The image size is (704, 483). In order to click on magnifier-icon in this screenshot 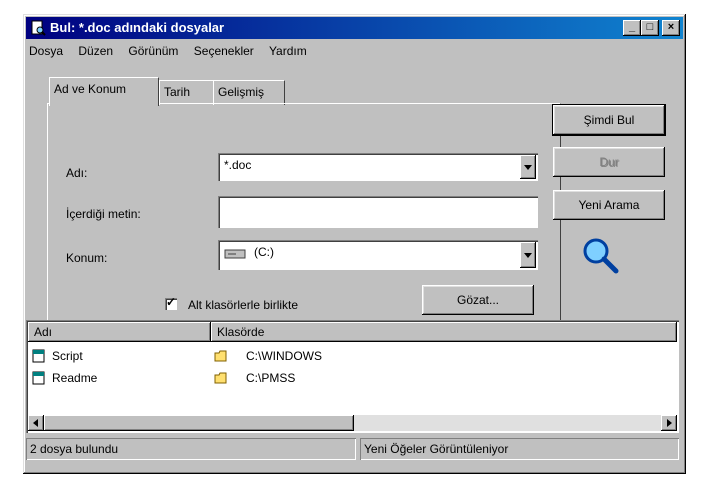, I will do `click(601, 256)`.